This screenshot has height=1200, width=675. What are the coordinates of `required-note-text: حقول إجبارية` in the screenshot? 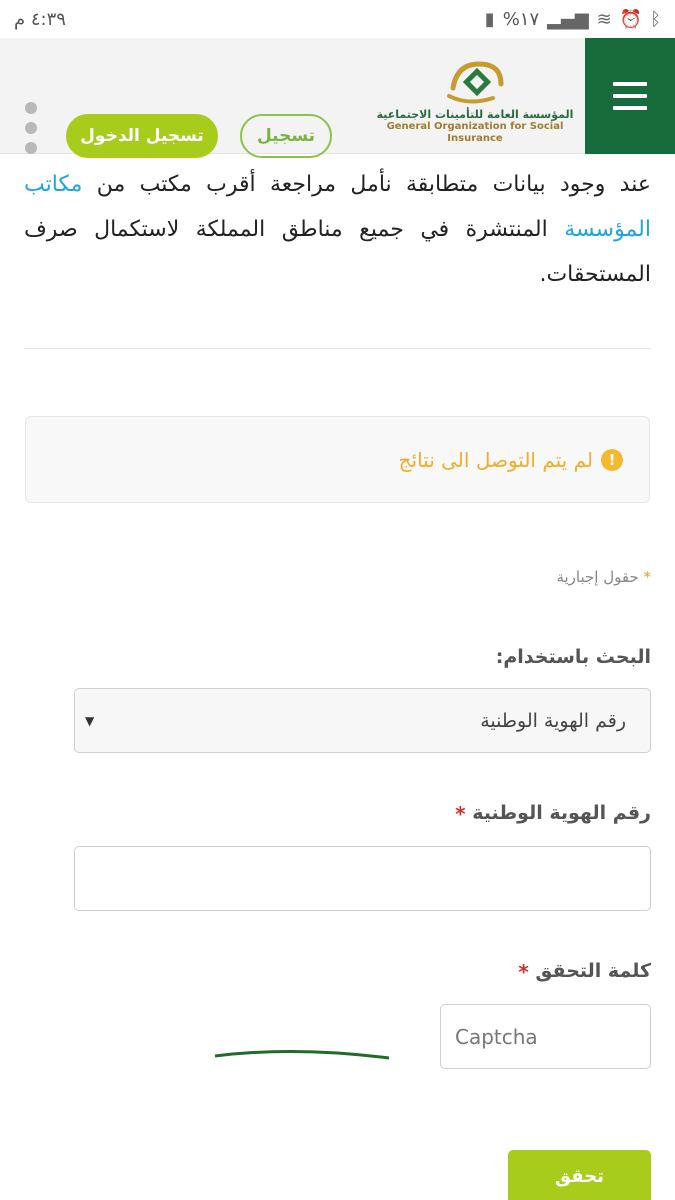 It's located at (597, 577).